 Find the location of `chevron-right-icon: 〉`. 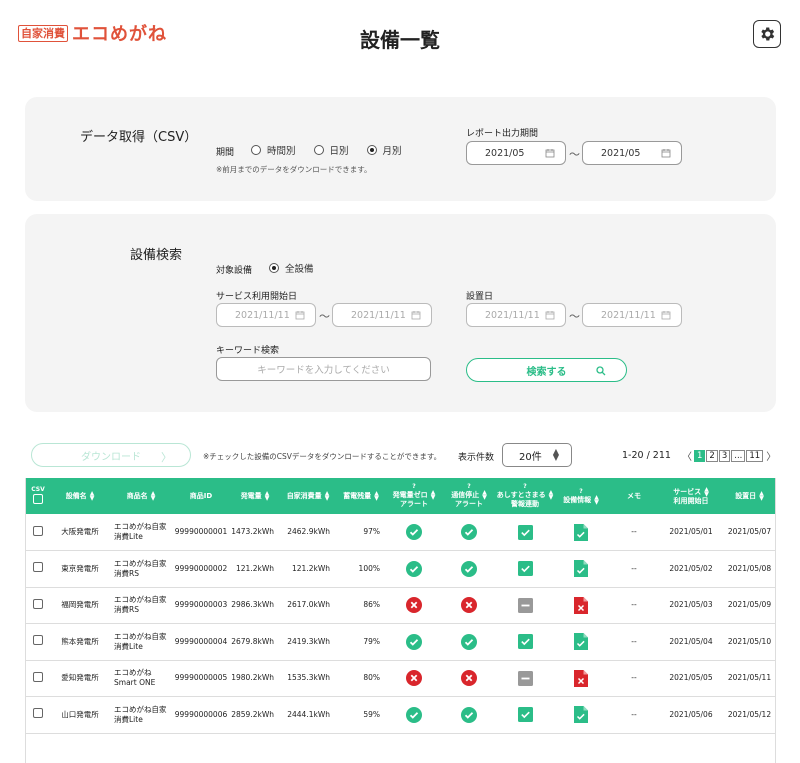

chevron-right-icon: 〉 is located at coordinates (166, 457).